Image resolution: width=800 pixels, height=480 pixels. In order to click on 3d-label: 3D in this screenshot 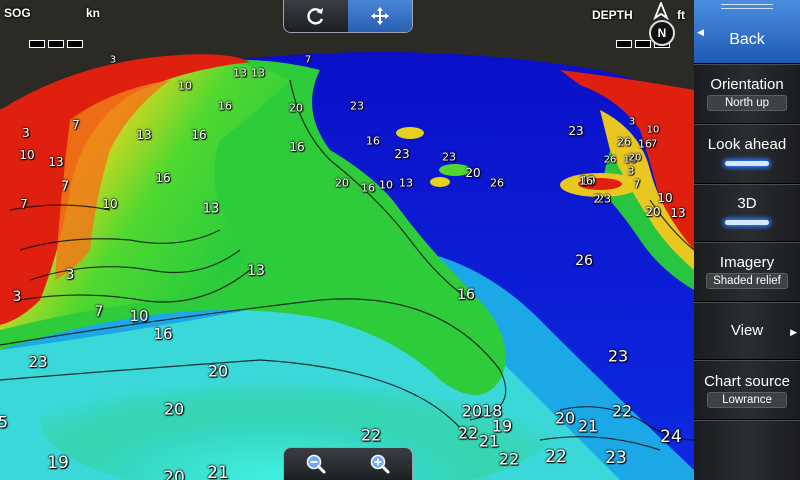, I will do `click(747, 203)`.